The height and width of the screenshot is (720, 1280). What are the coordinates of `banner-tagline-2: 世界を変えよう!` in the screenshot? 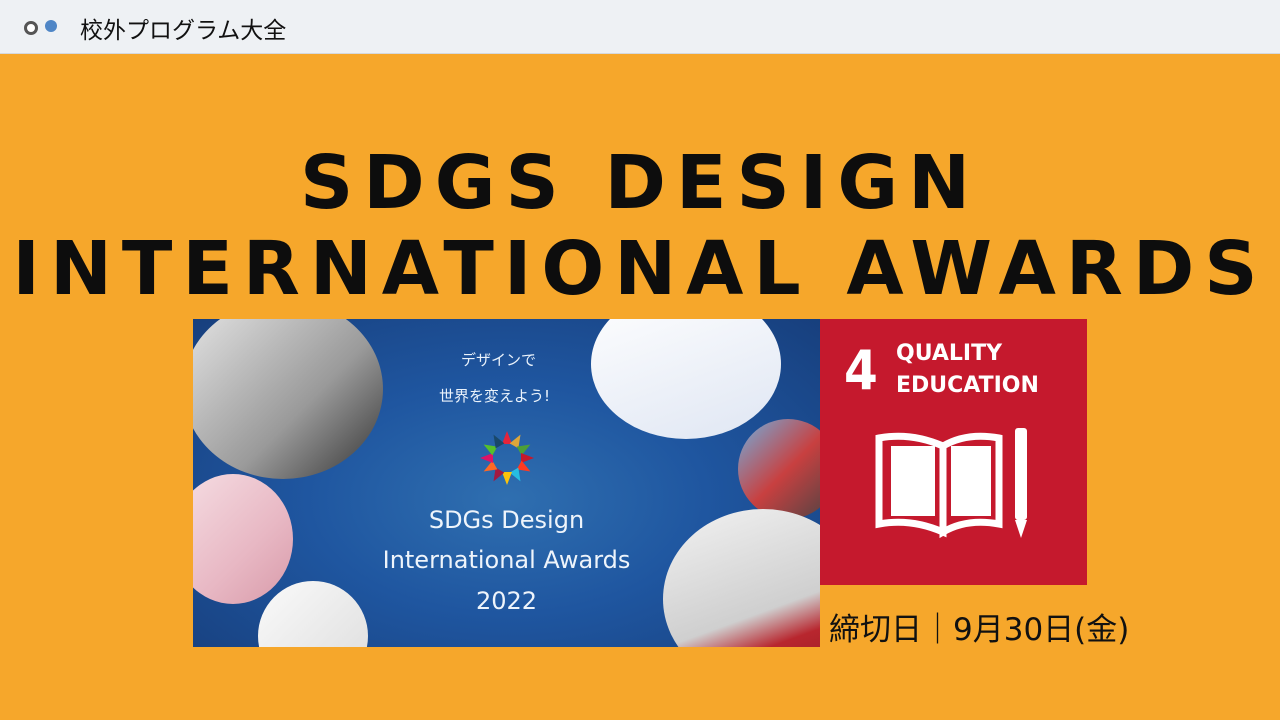 It's located at (495, 396).